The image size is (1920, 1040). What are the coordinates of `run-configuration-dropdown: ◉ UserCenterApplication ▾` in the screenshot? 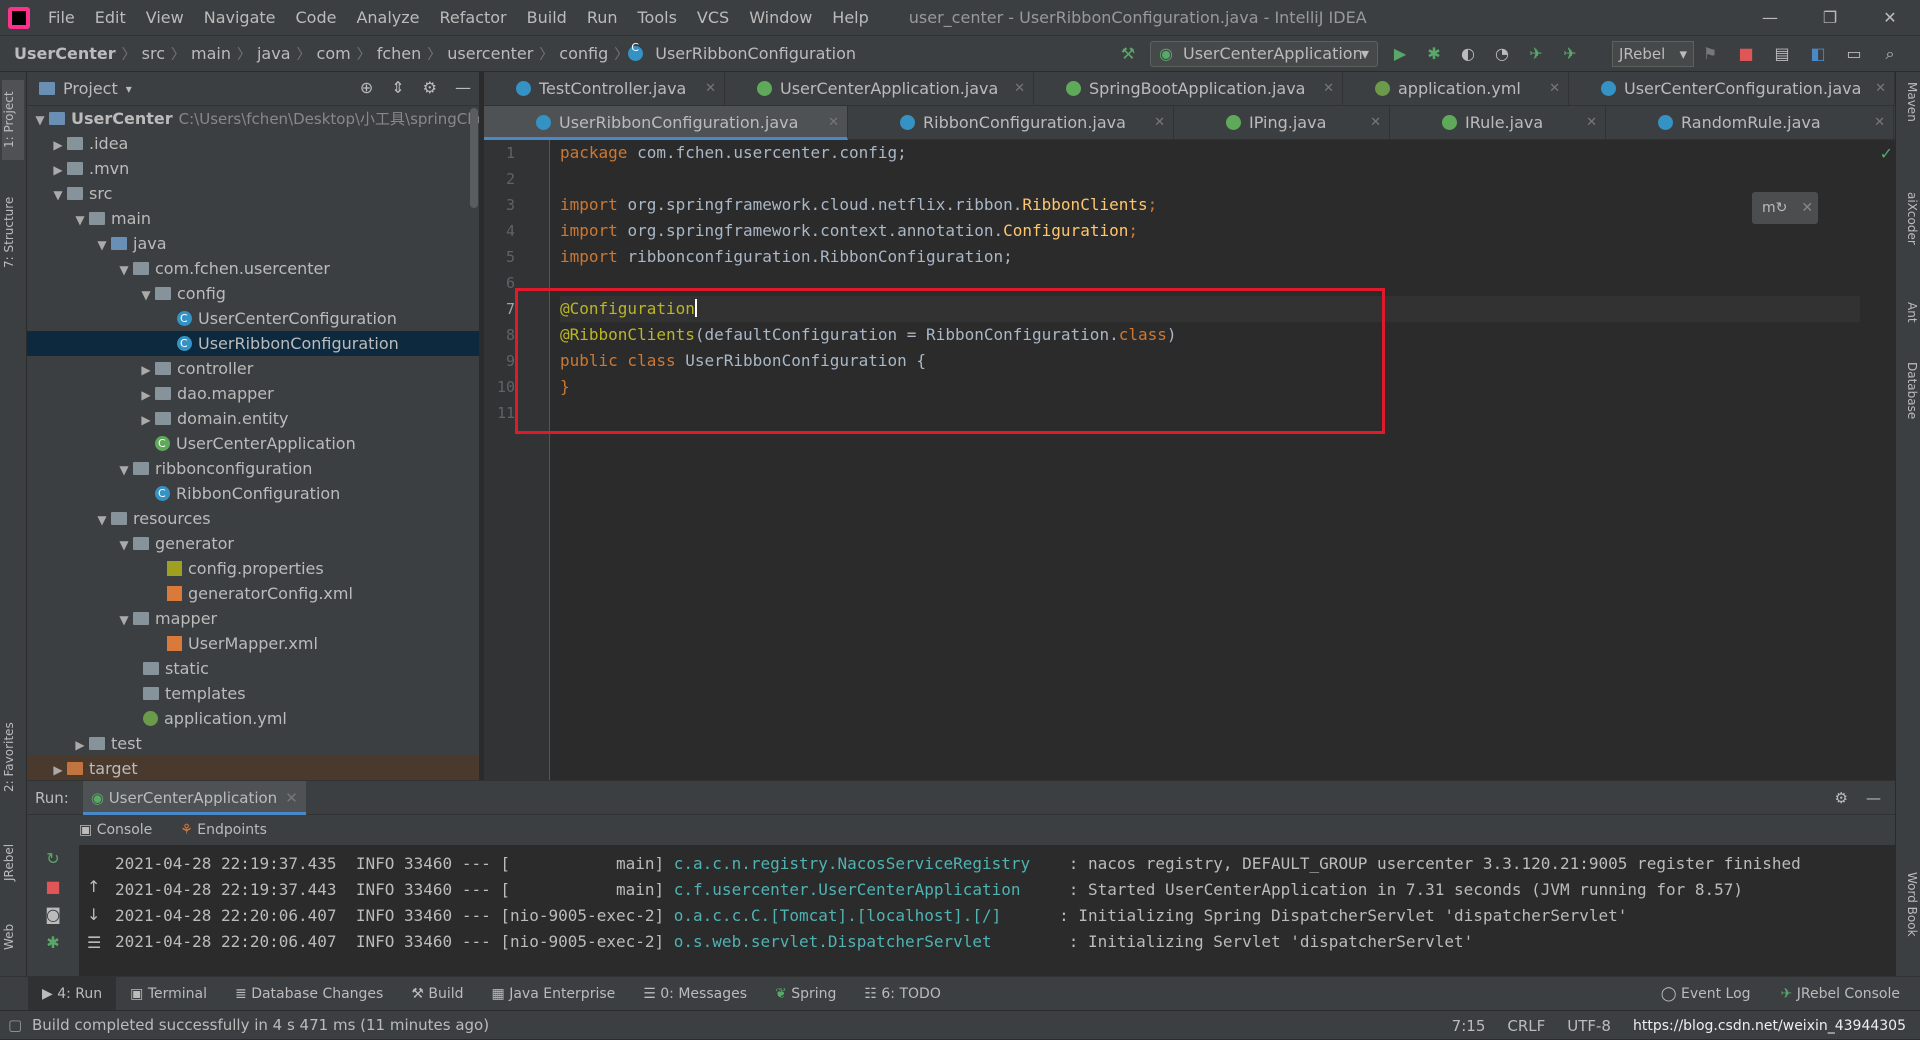 It's located at (1264, 54).